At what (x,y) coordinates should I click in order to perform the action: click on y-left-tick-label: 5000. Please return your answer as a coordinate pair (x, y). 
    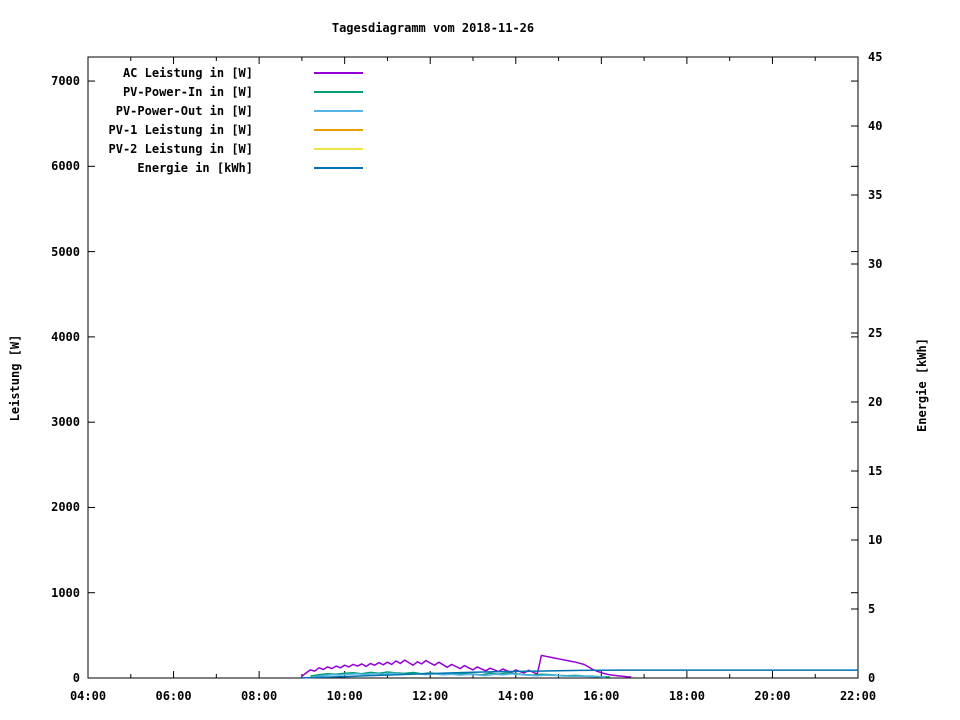
    Looking at the image, I should click on (65, 251).